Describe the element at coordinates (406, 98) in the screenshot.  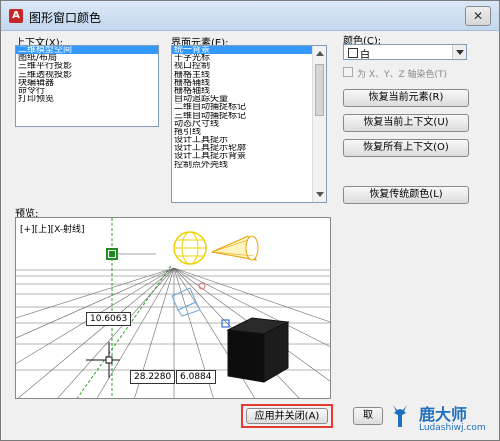
I see `restore-current-element-button: 恢复当前元素(R)` at that location.